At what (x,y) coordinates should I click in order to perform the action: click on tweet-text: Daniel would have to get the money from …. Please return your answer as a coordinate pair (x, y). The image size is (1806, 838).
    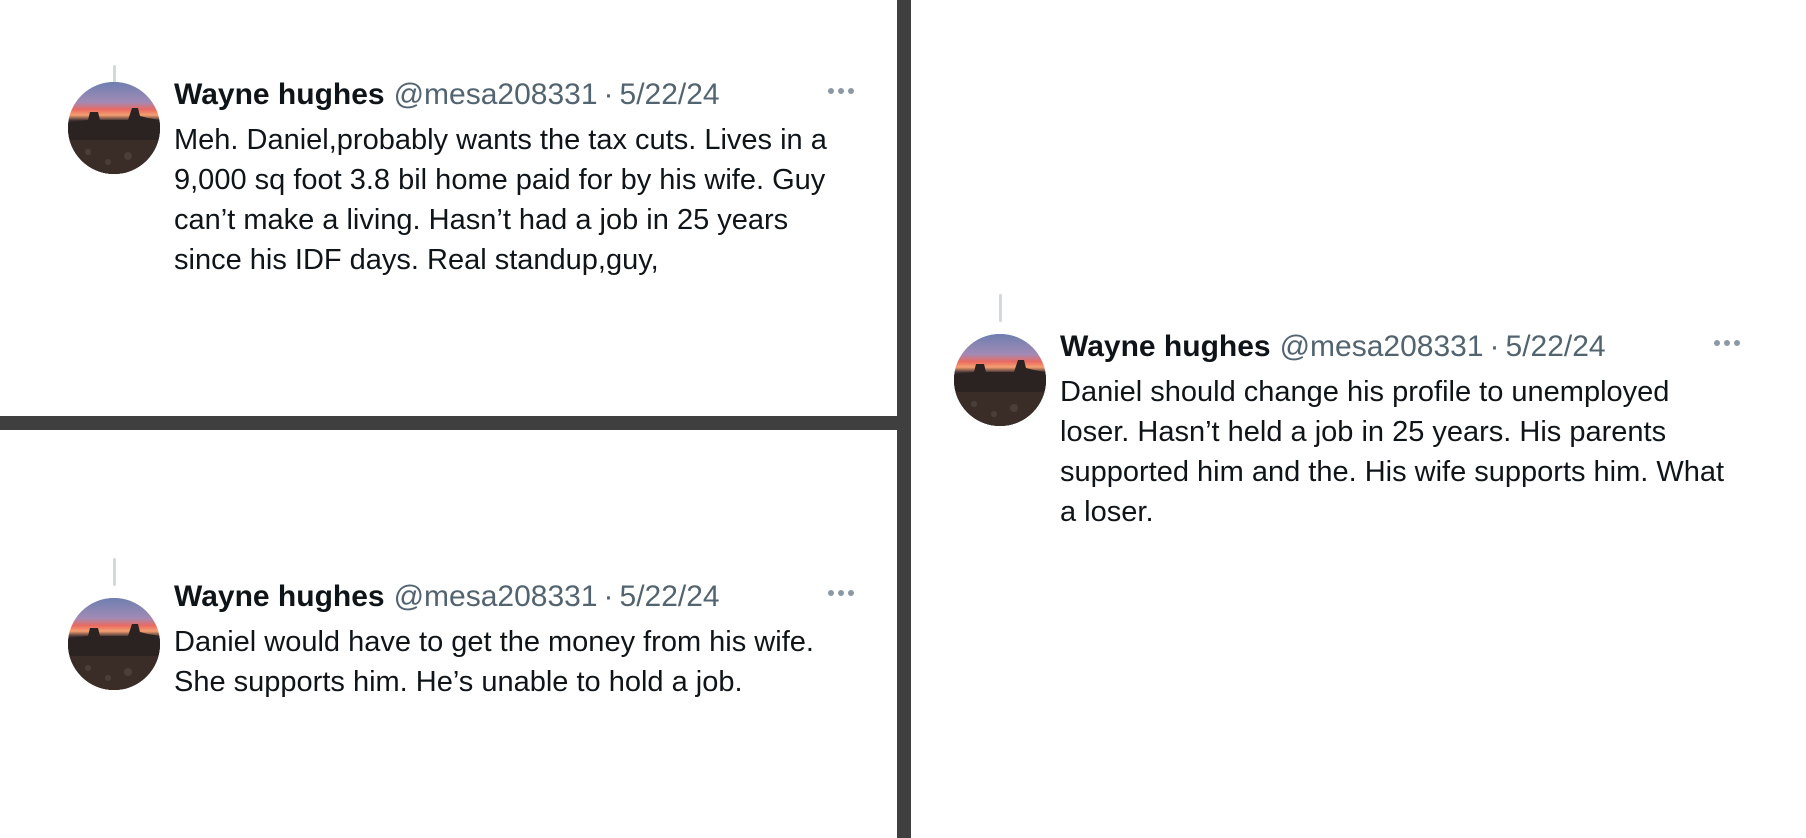
    Looking at the image, I should click on (494, 662).